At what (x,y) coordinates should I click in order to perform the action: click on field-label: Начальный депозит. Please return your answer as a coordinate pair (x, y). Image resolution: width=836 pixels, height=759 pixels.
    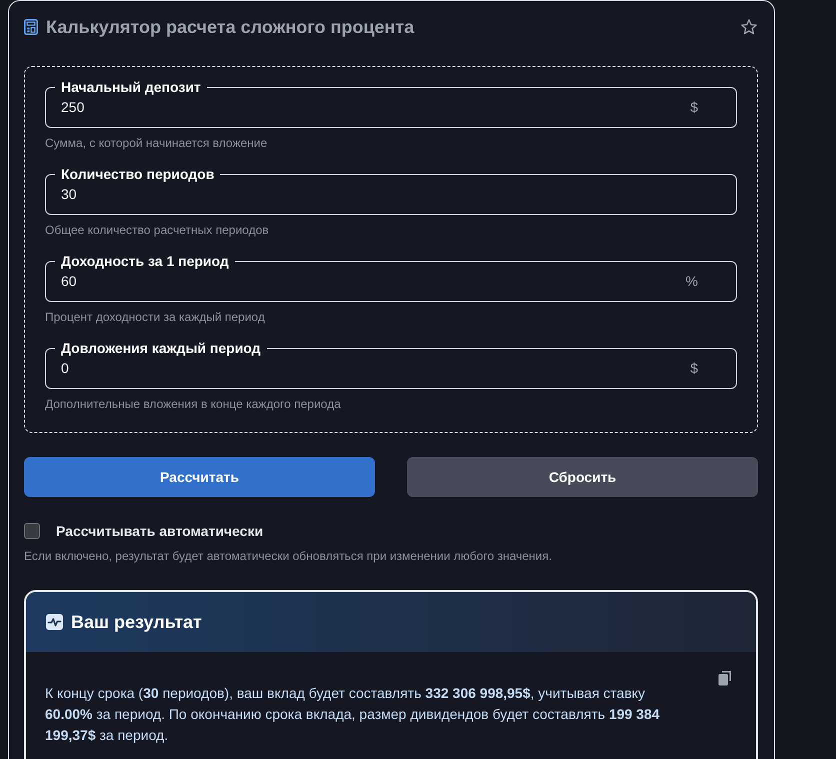
    Looking at the image, I should click on (131, 87).